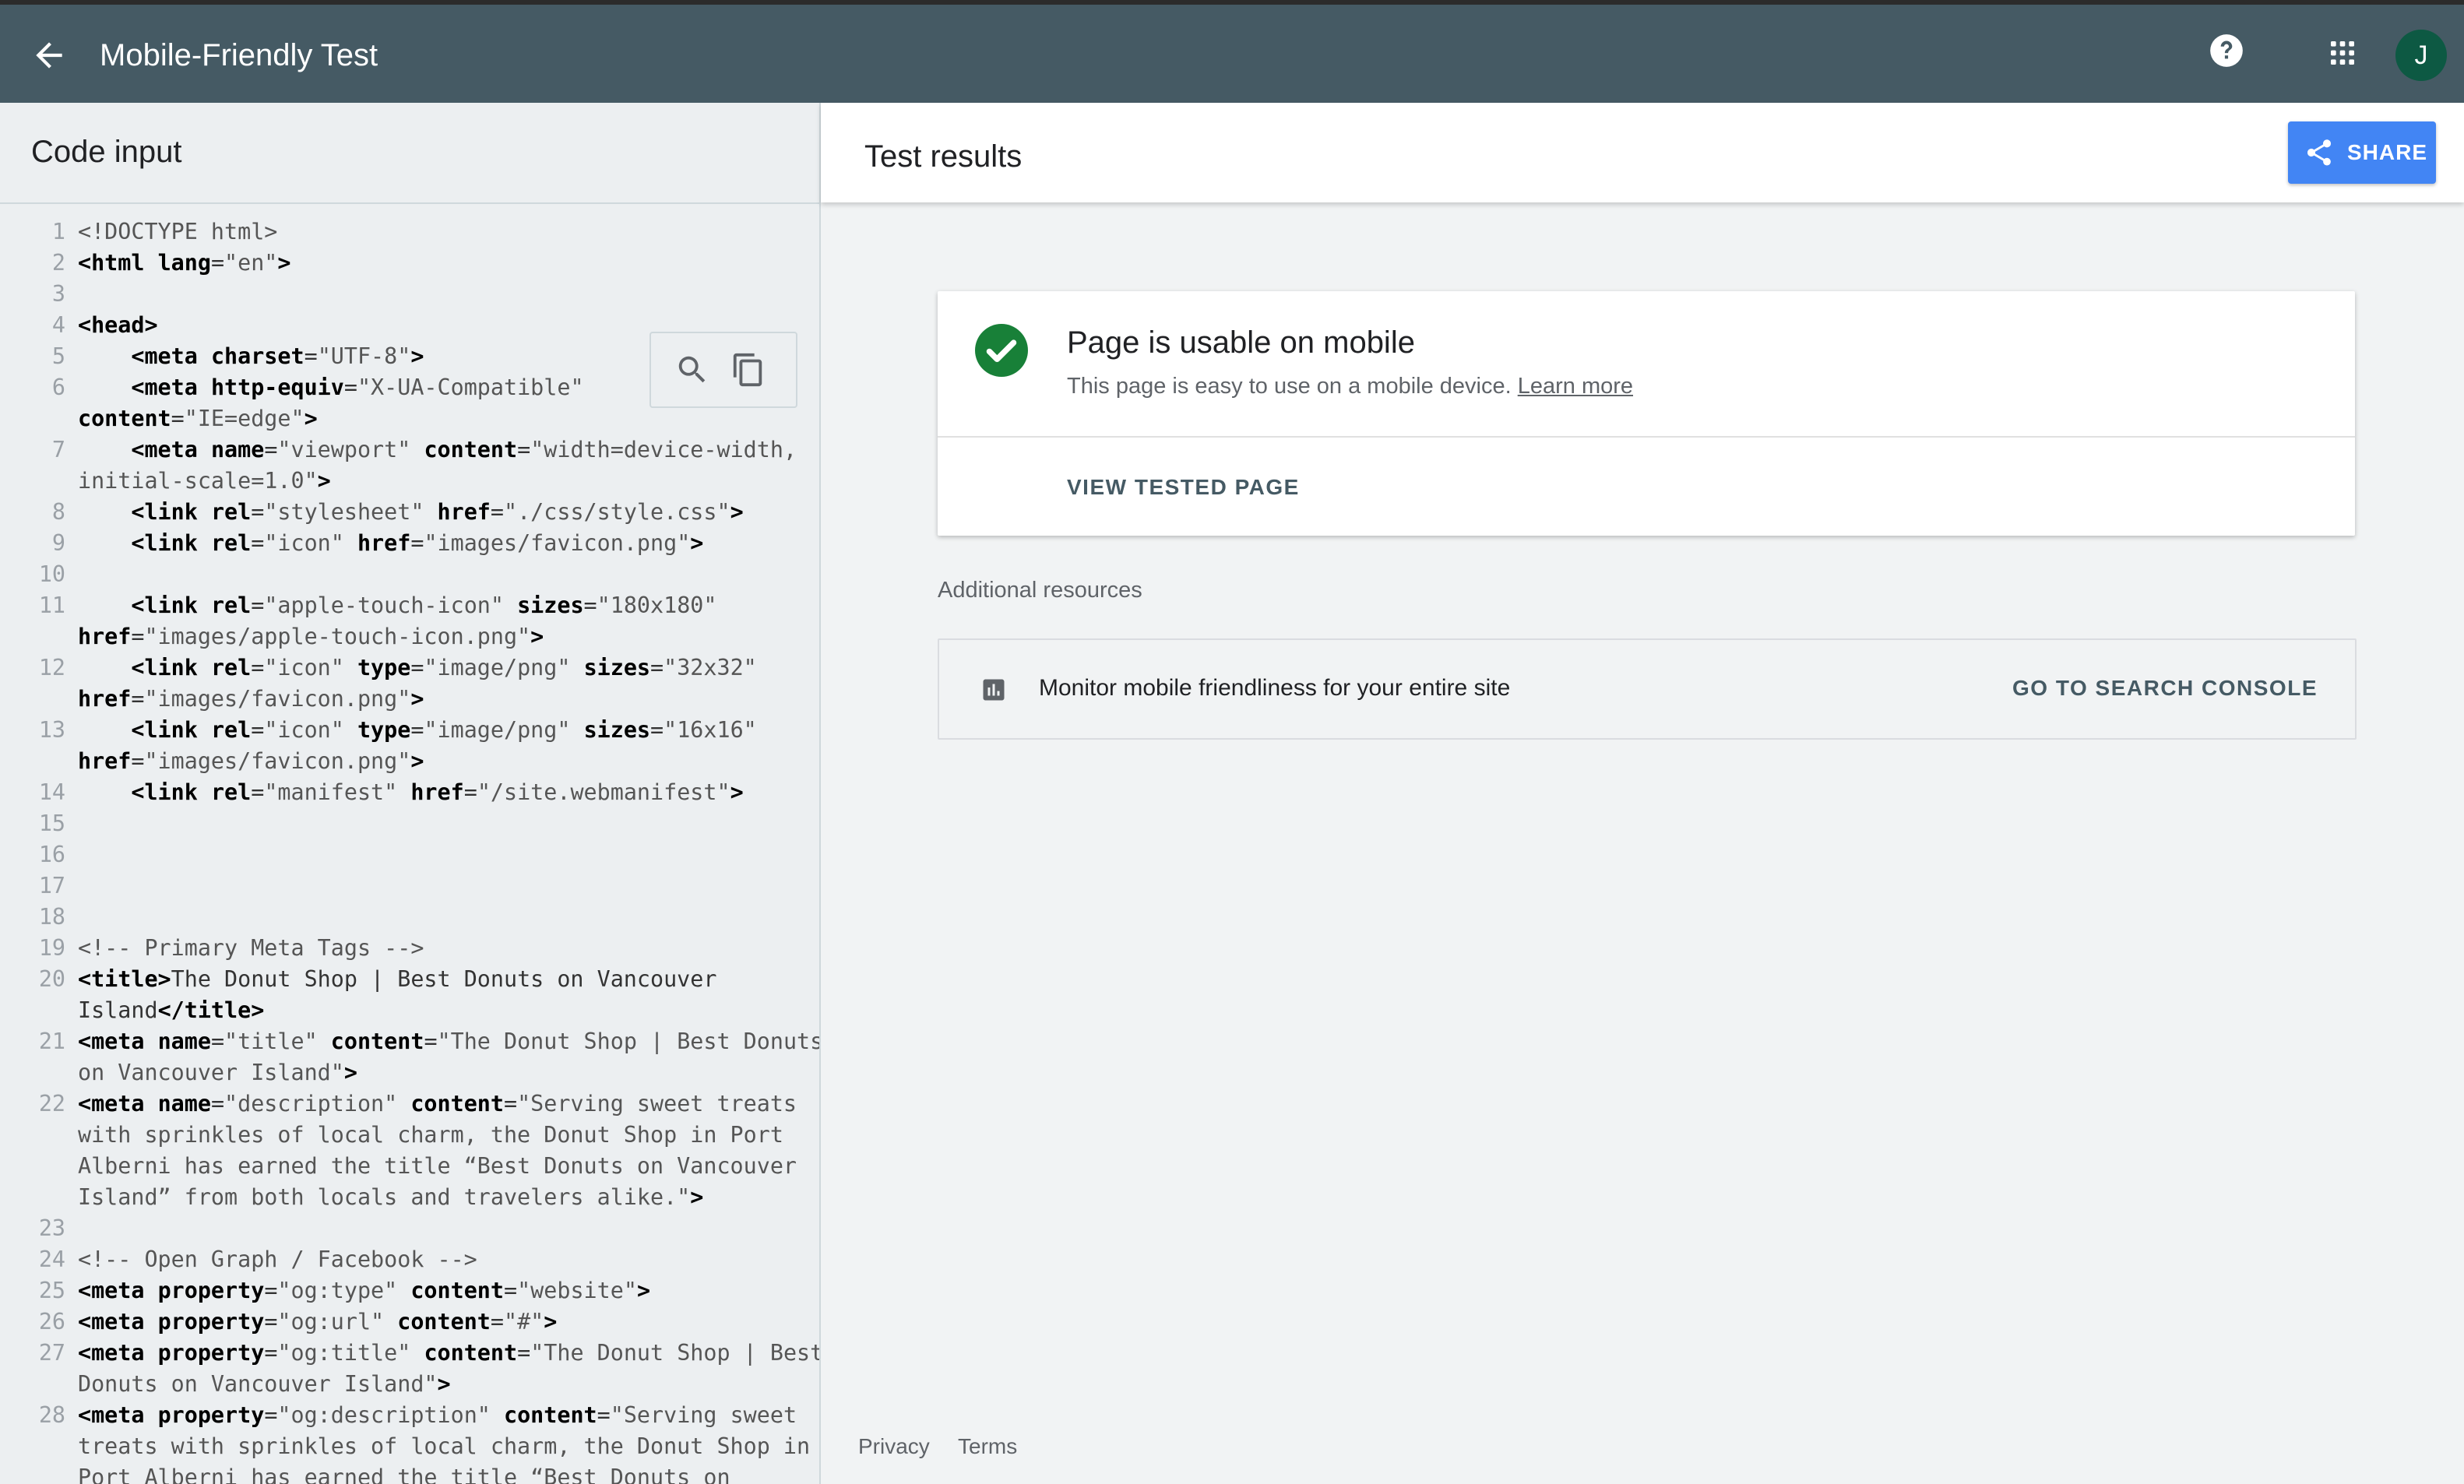 This screenshot has width=2464, height=1484. Describe the element at coordinates (258, 1384) in the screenshot. I see `code-token: Donuts on Vancouver Island"` at that location.